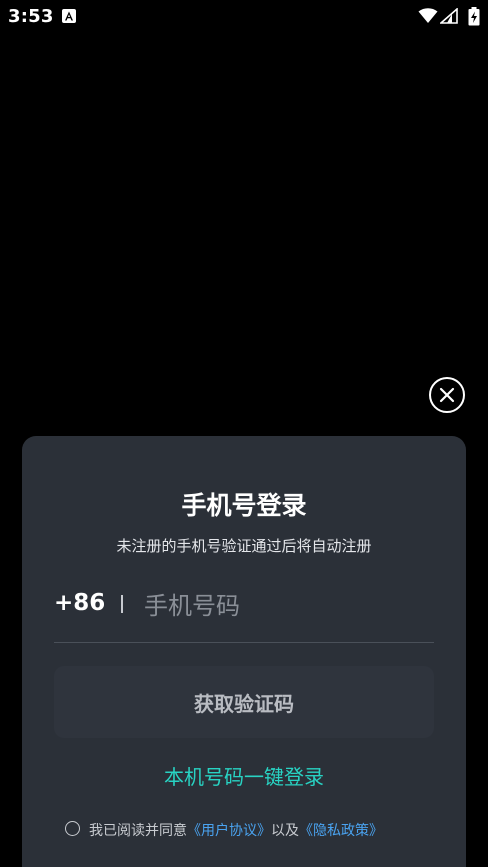 The width and height of the screenshot is (488, 867). I want to click on agreement-row: 我已阅读并同意《用户协议》以及《隐私政策》, so click(255, 830).